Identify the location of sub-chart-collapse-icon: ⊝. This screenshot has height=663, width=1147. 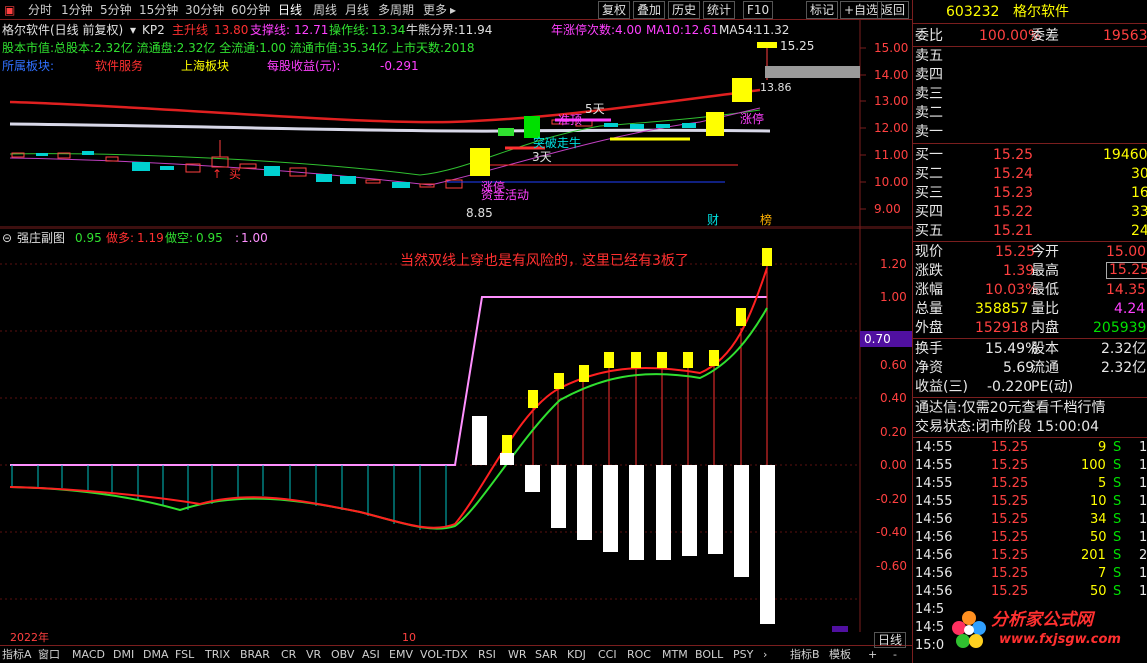
(7, 238).